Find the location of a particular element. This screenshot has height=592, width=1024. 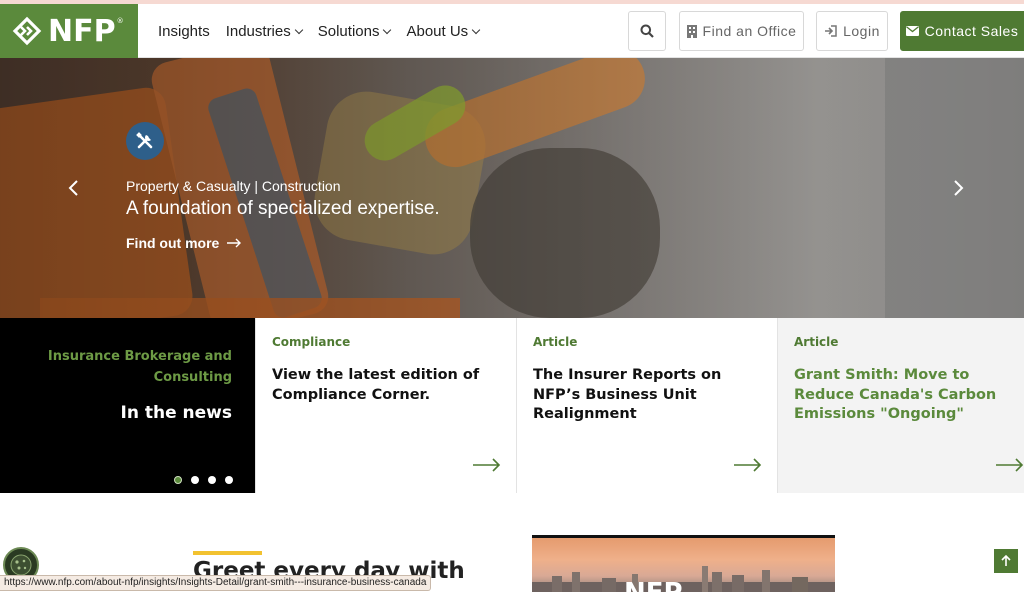

cookie-icon is located at coordinates (21, 565).